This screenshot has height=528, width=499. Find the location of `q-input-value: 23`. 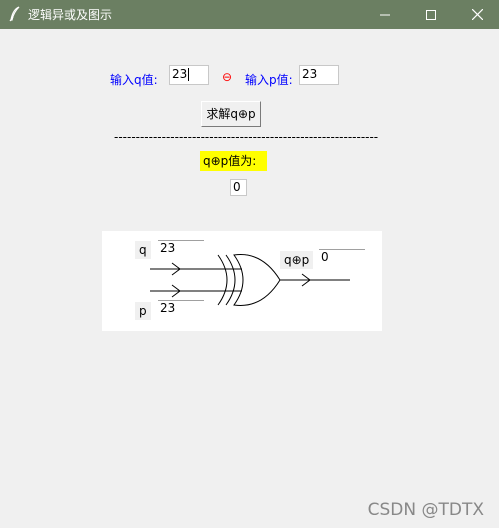

q-input-value: 23 is located at coordinates (180, 74).